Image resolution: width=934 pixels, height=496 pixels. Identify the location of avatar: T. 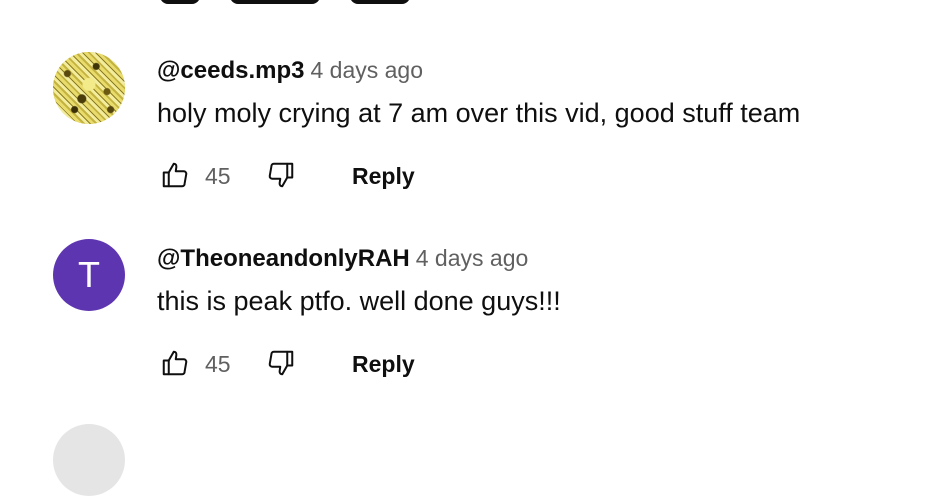
(89, 275).